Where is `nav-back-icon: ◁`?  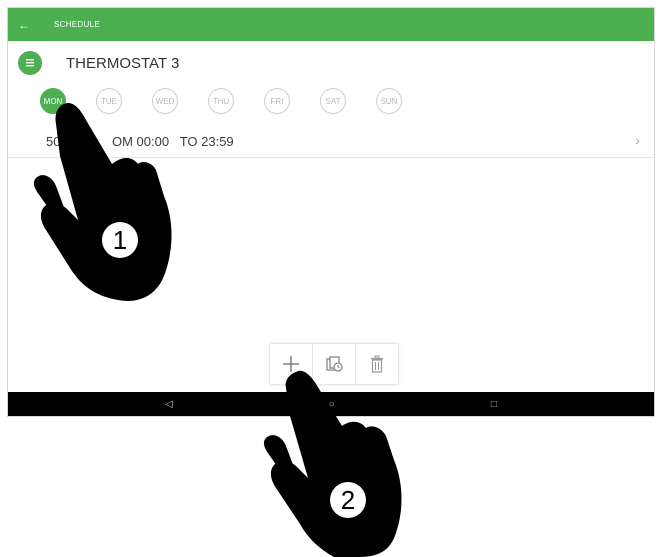
nav-back-icon: ◁ is located at coordinates (169, 404).